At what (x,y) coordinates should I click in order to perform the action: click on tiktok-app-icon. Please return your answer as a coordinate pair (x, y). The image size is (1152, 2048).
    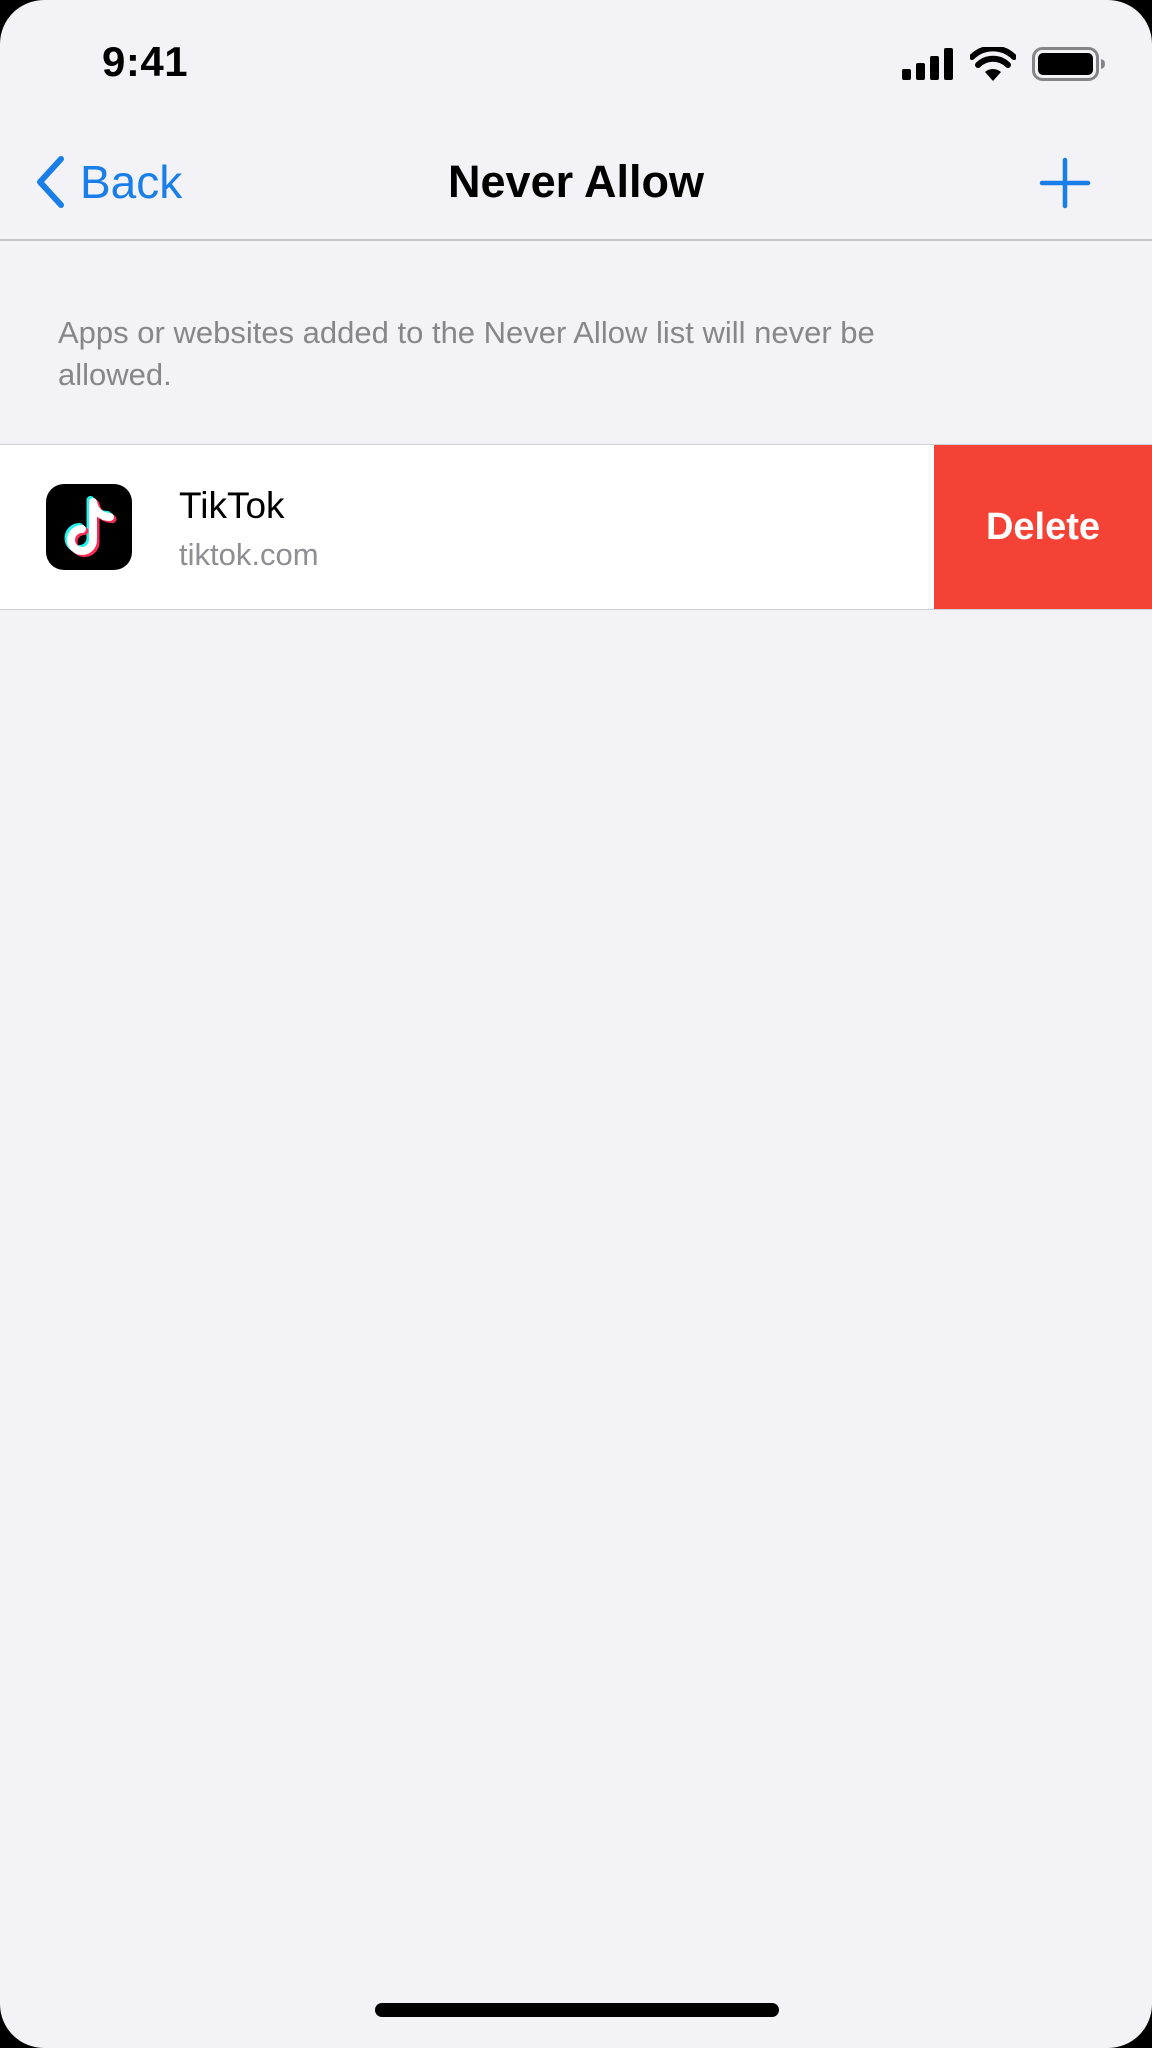
    Looking at the image, I should click on (89, 527).